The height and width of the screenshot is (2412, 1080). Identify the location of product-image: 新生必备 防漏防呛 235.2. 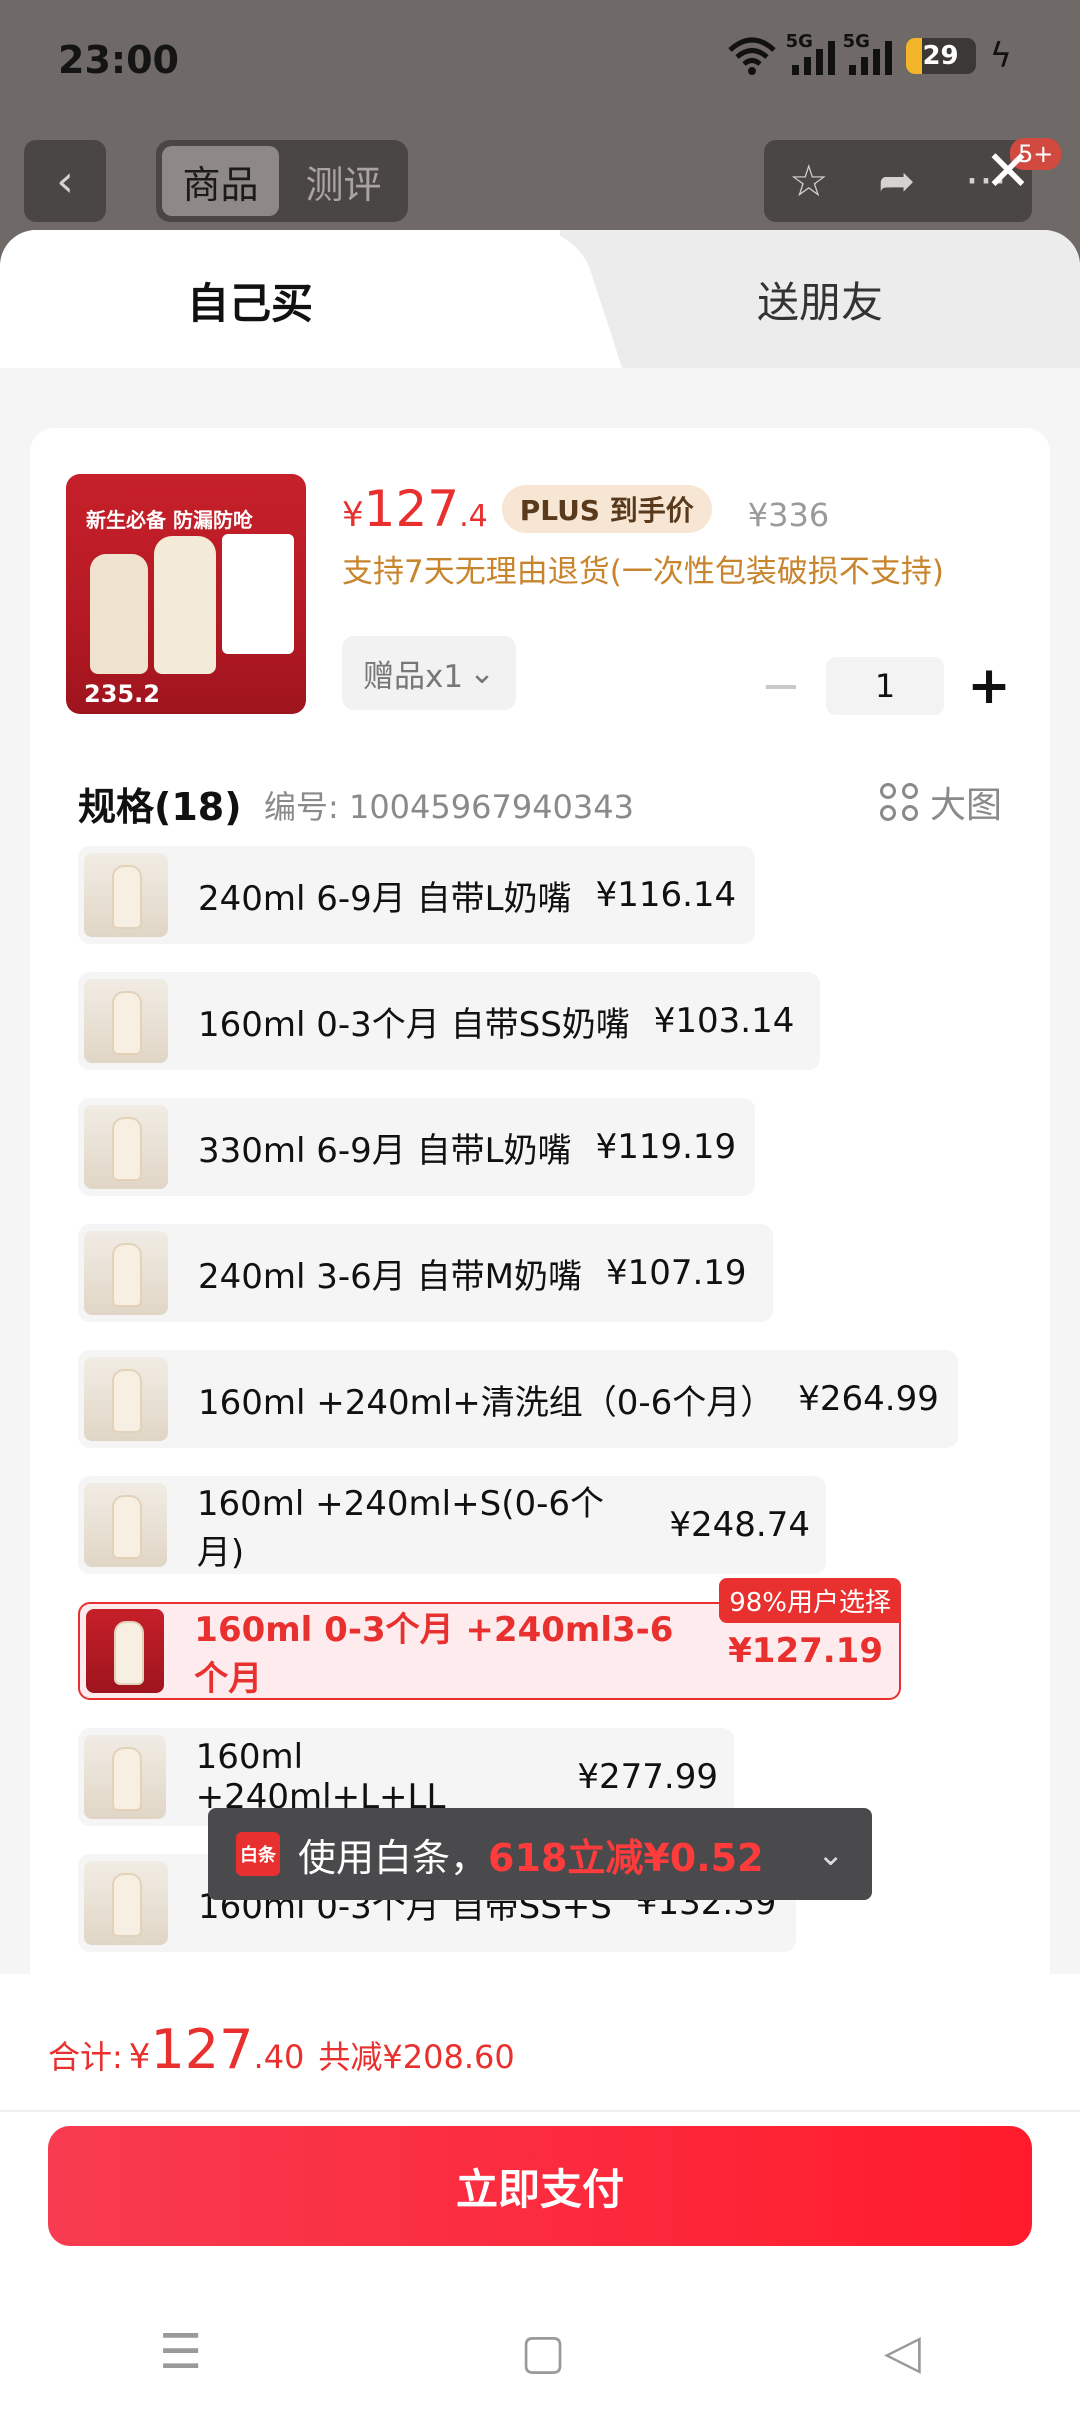
(186, 594).